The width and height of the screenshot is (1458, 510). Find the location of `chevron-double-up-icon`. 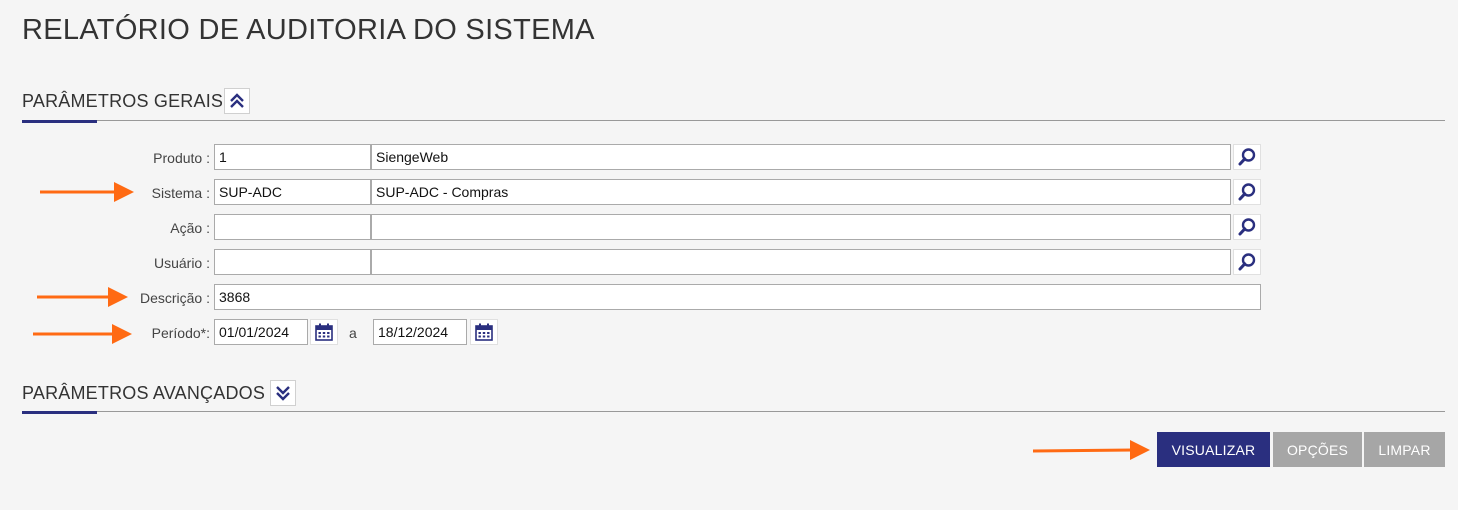

chevron-double-up-icon is located at coordinates (237, 100).